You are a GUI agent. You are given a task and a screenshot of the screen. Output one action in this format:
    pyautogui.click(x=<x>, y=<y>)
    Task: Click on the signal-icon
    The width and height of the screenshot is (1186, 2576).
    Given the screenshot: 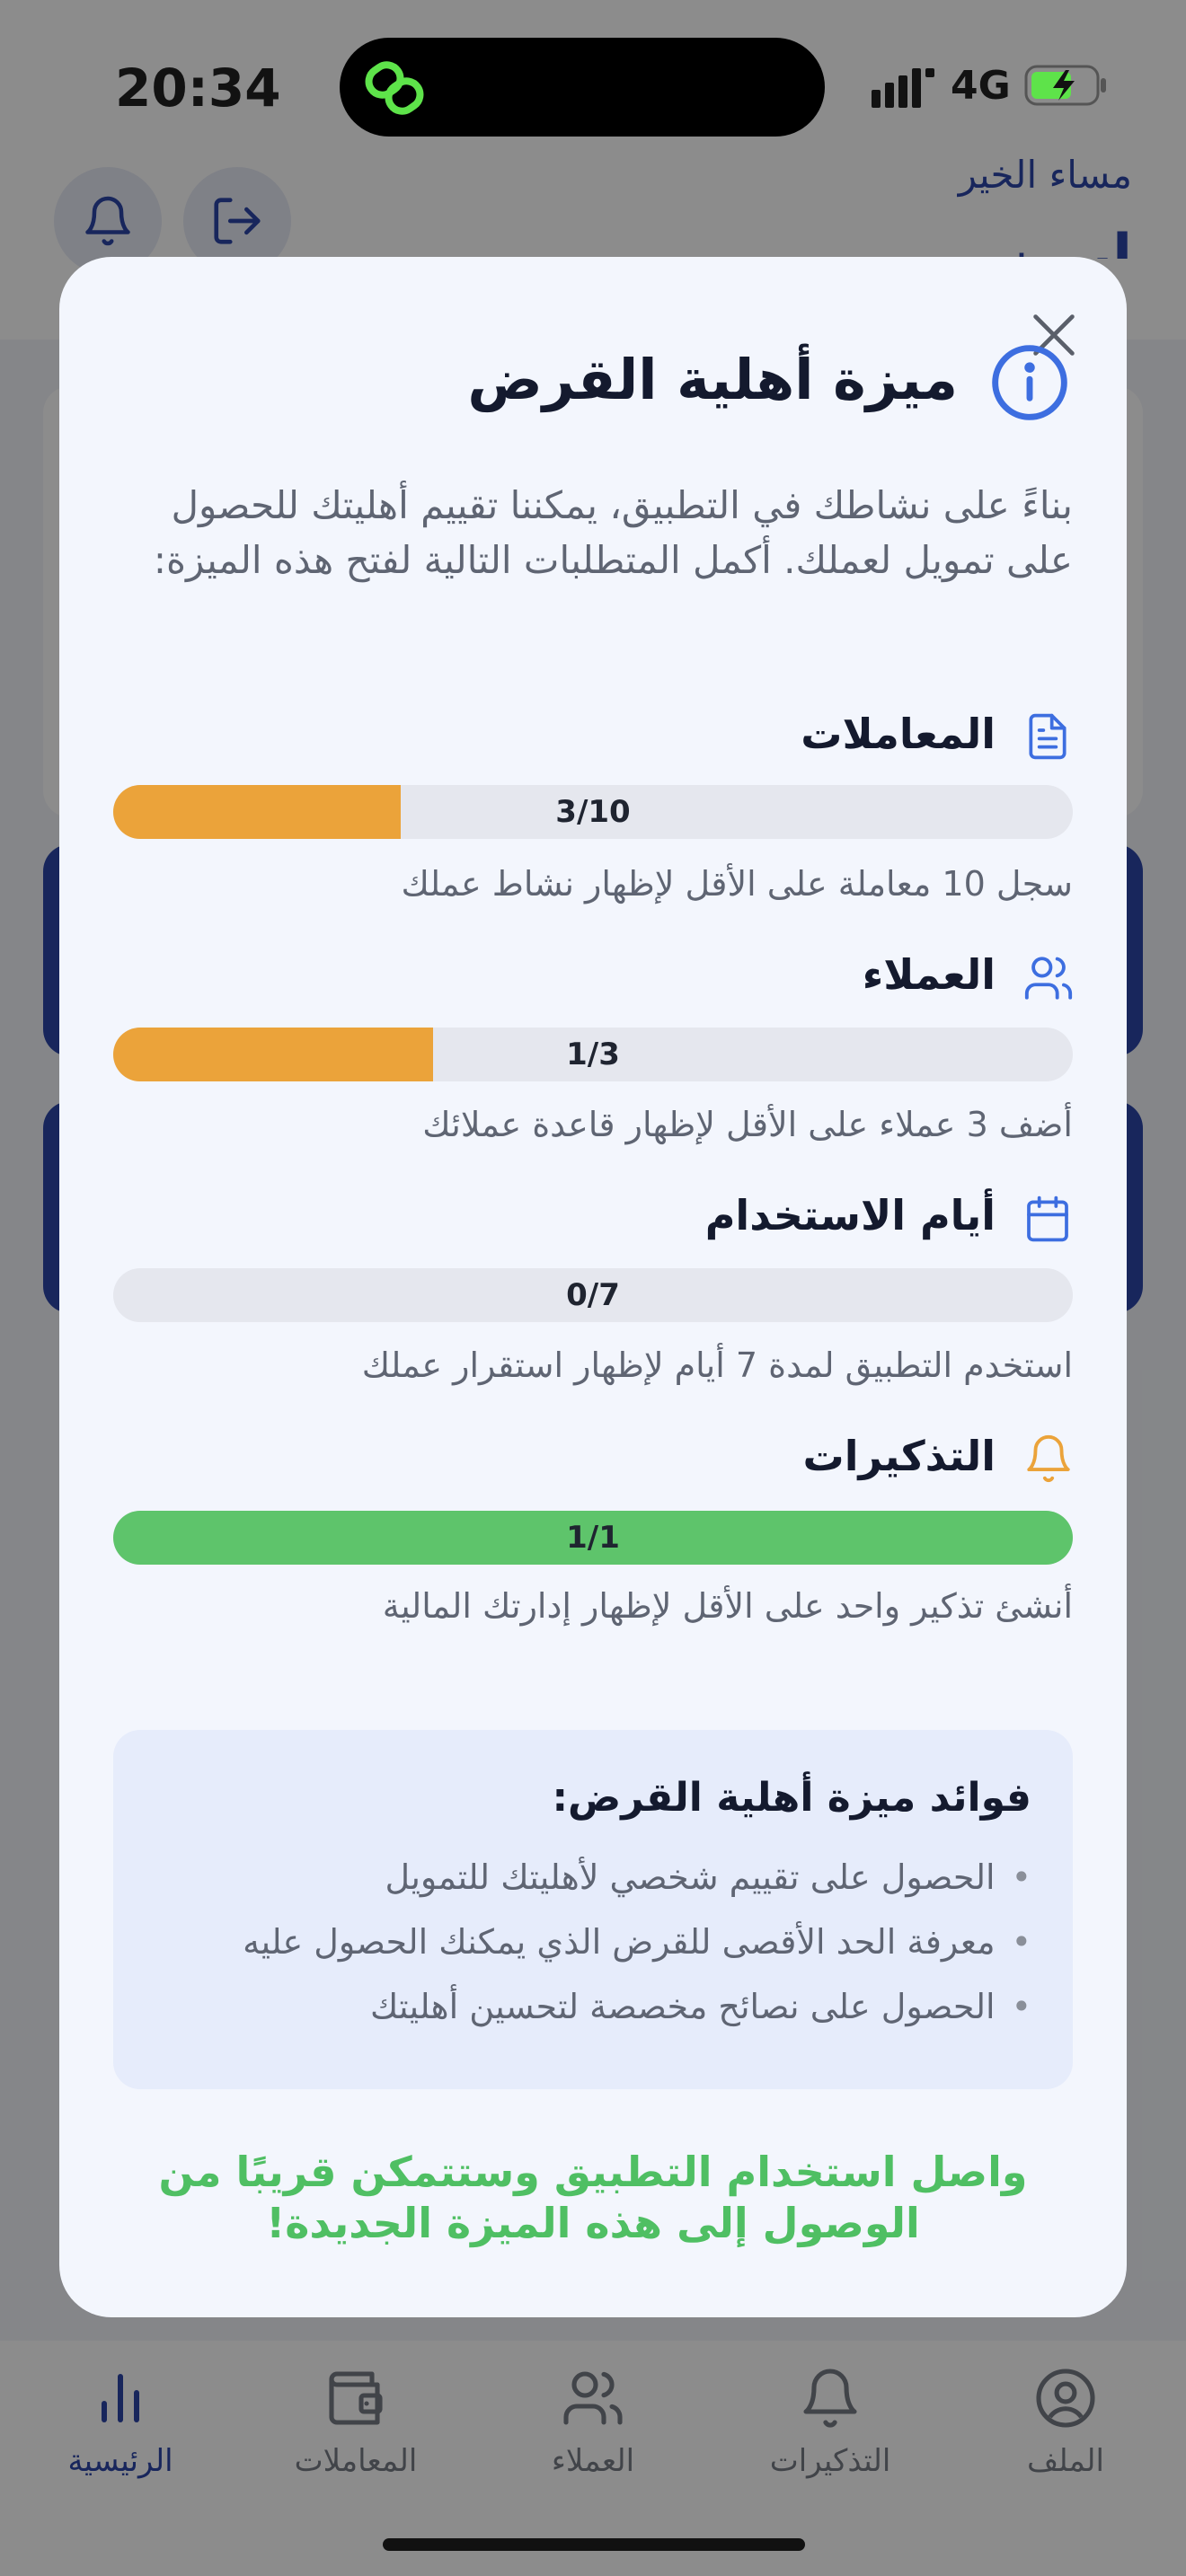 What is the action you would take?
    pyautogui.click(x=903, y=88)
    